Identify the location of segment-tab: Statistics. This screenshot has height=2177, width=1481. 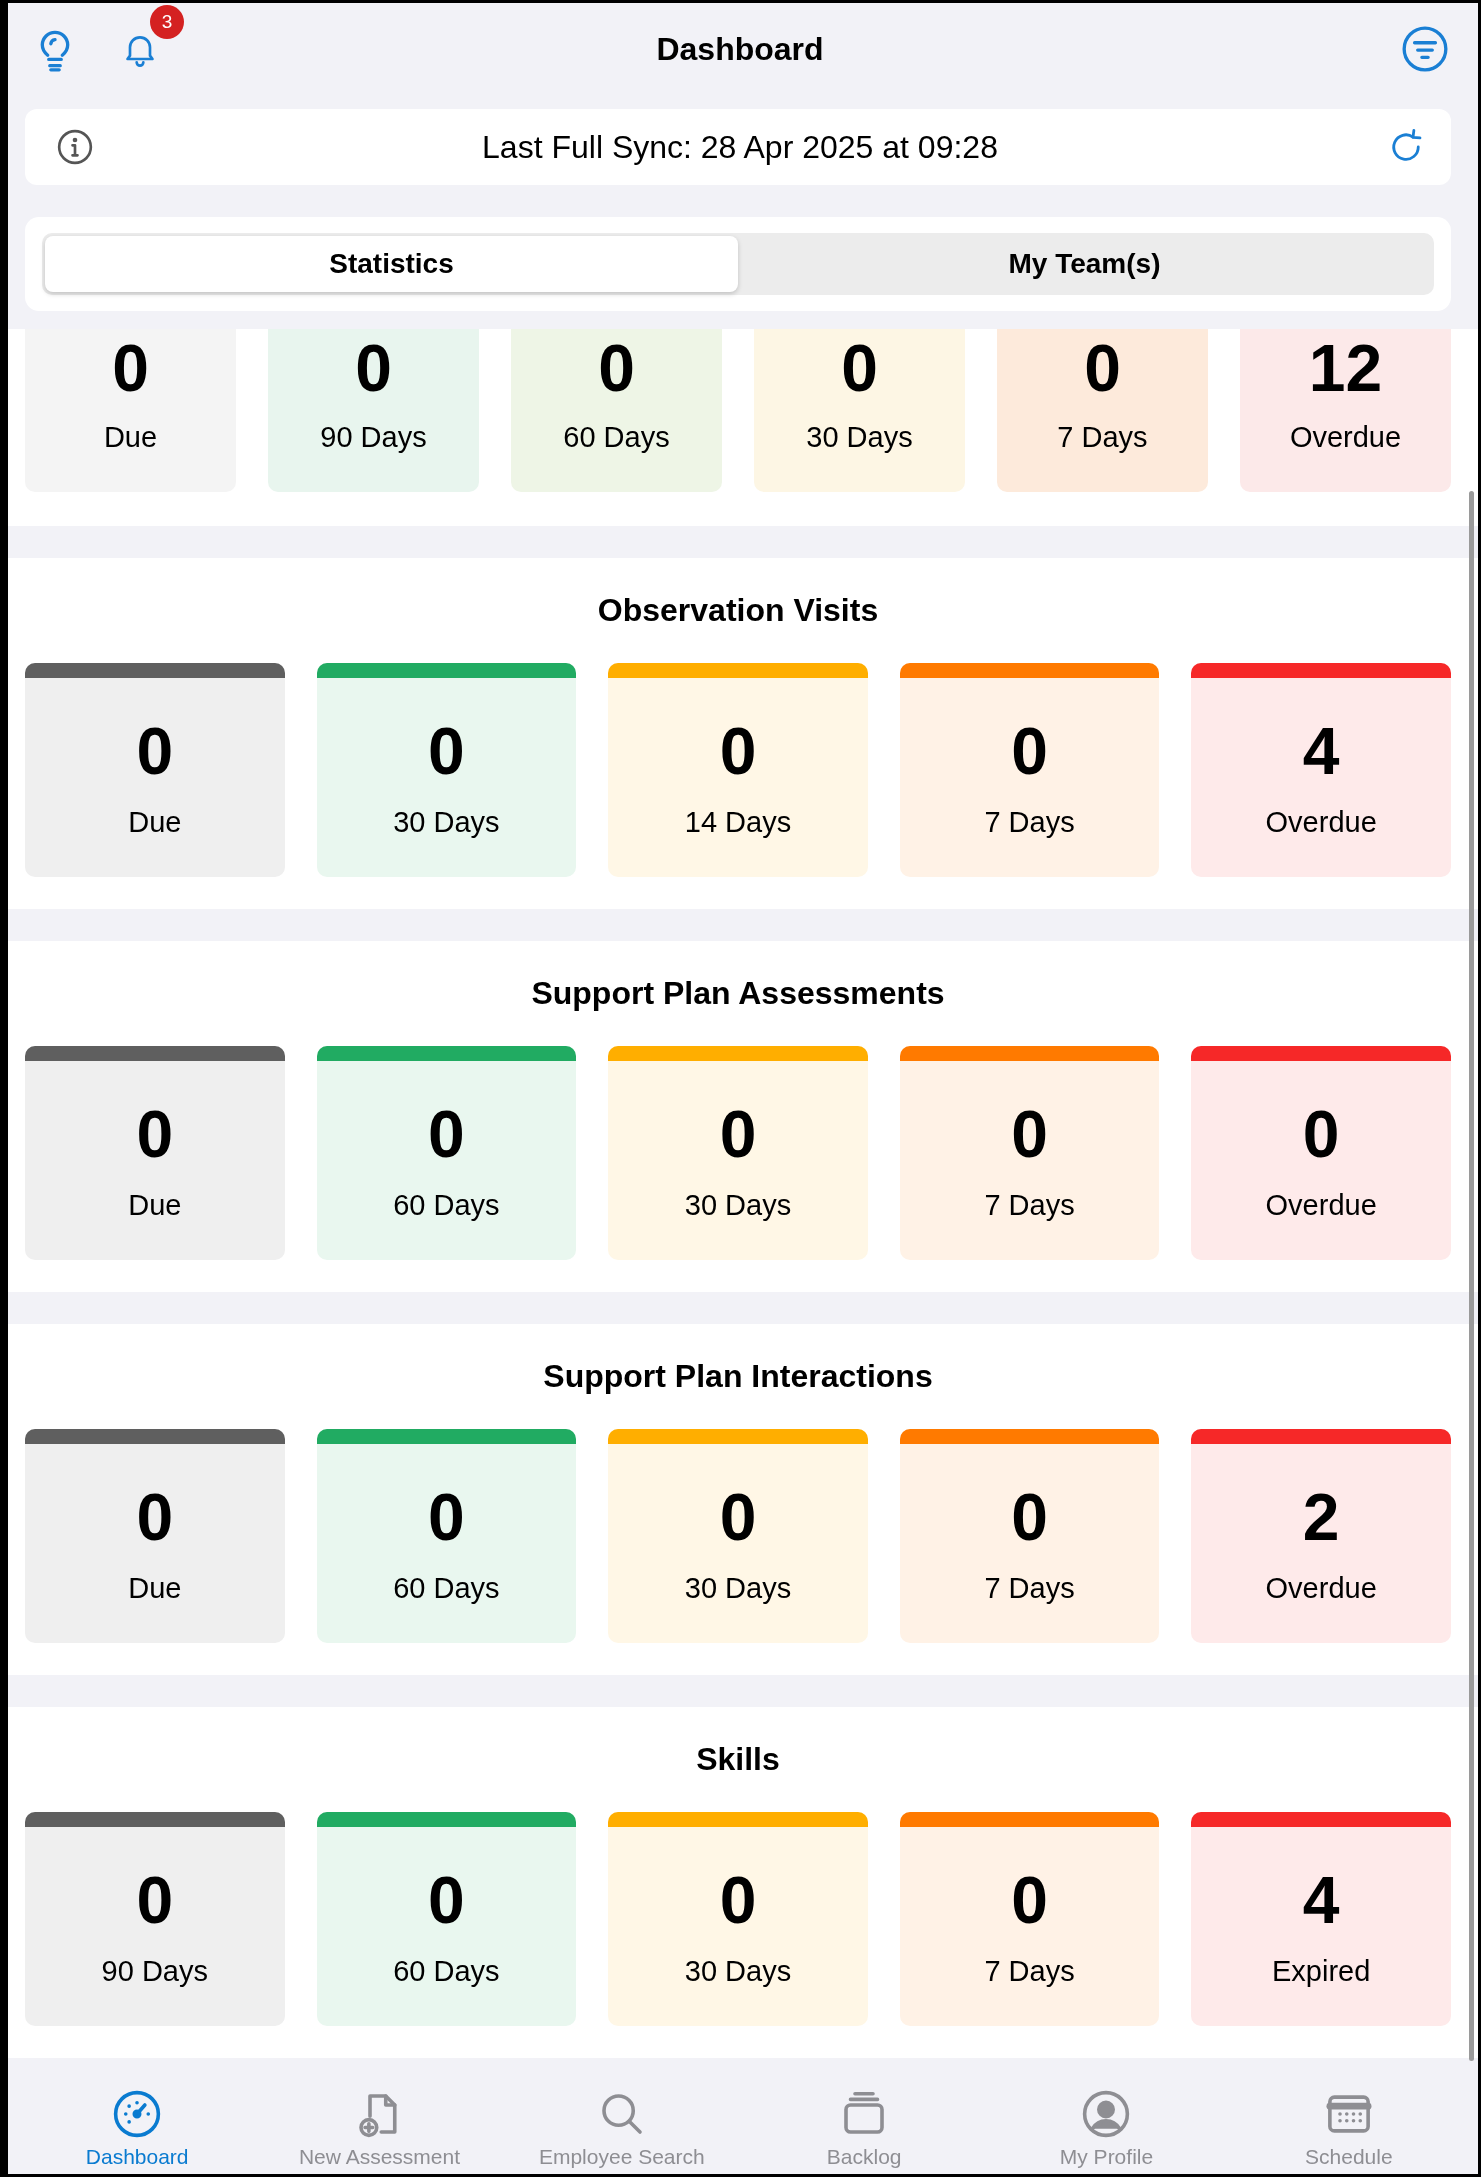
(391, 264).